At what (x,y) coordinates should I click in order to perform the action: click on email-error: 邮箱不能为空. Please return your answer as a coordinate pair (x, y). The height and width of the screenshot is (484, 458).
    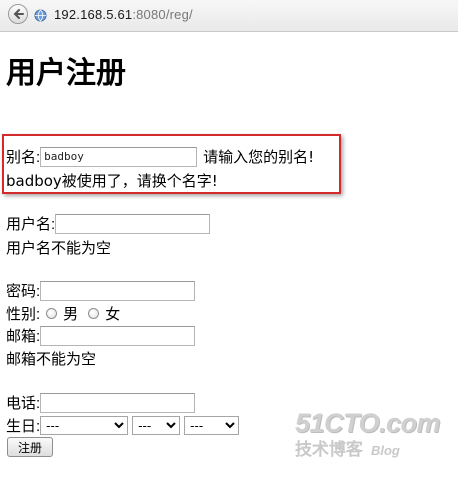
    Looking at the image, I should click on (51, 359).